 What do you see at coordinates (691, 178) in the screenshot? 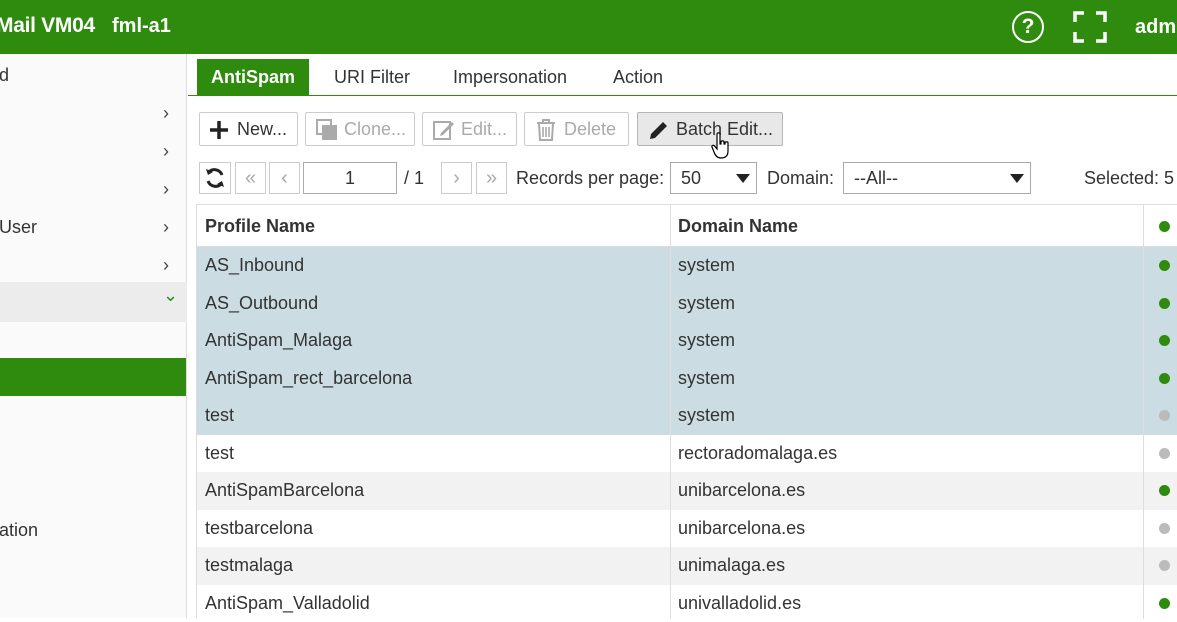
I see `records-per-page-value: 50` at bounding box center [691, 178].